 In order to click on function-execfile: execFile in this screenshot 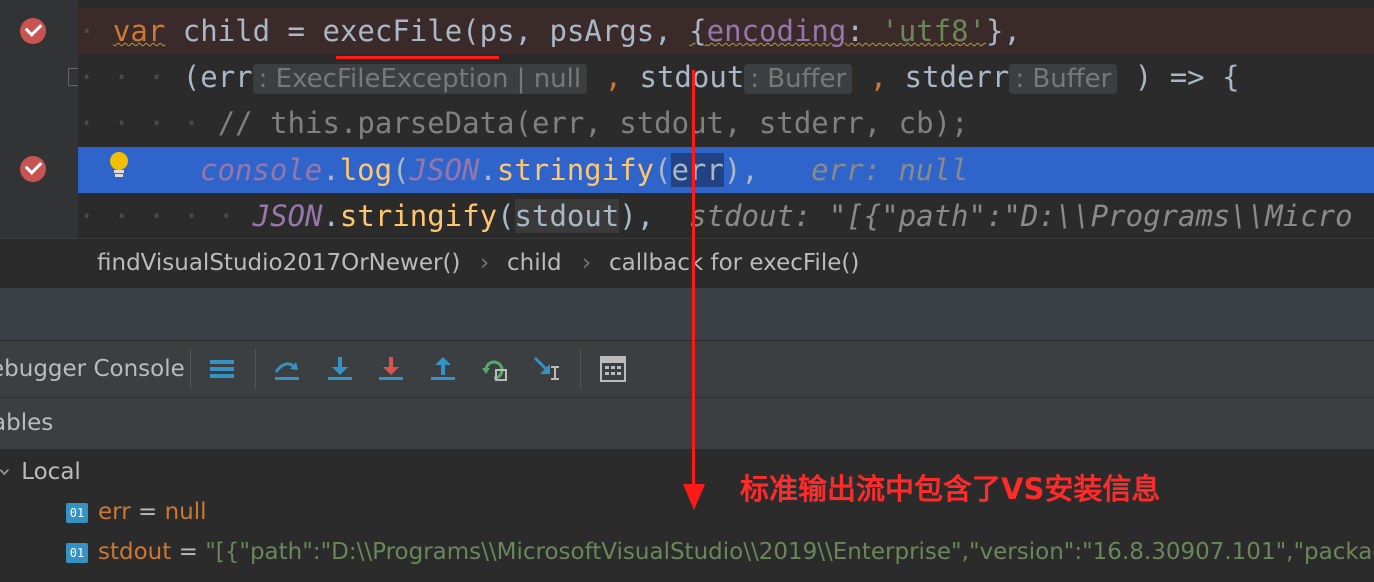, I will do `click(392, 31)`.